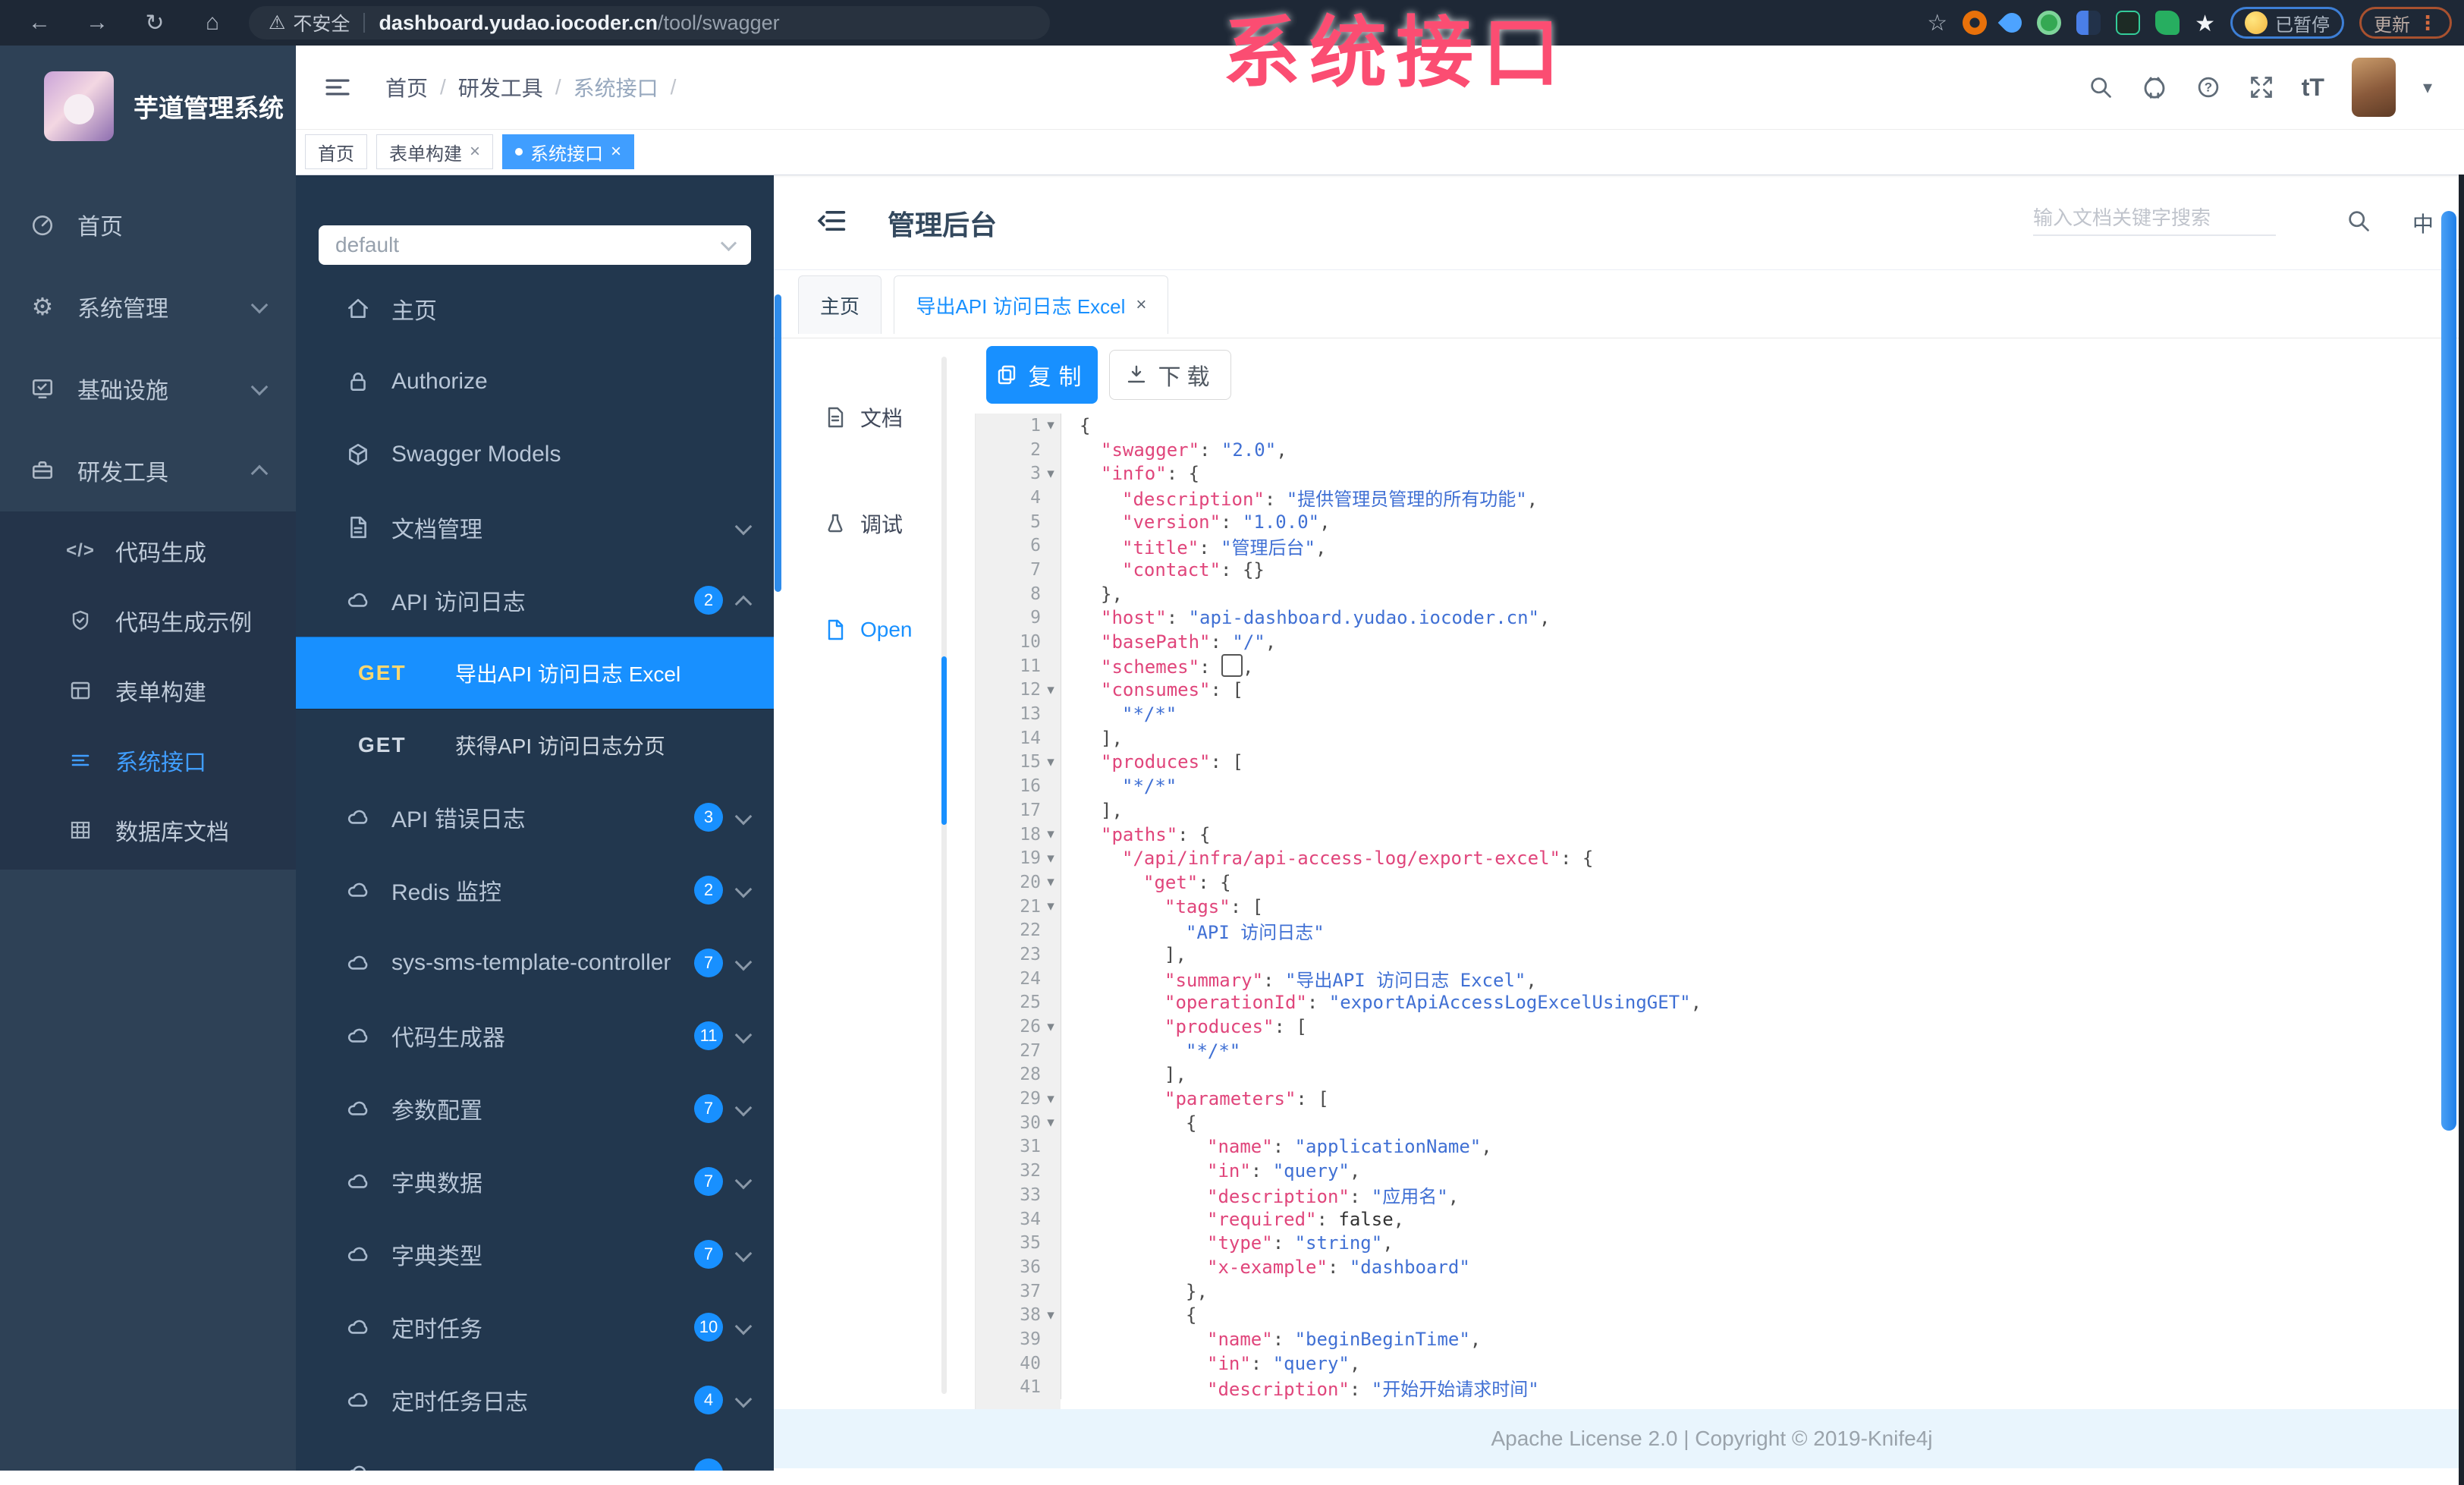 The image size is (2464, 1485). I want to click on line-number-gutter: 12 ▾, so click(1018, 690).